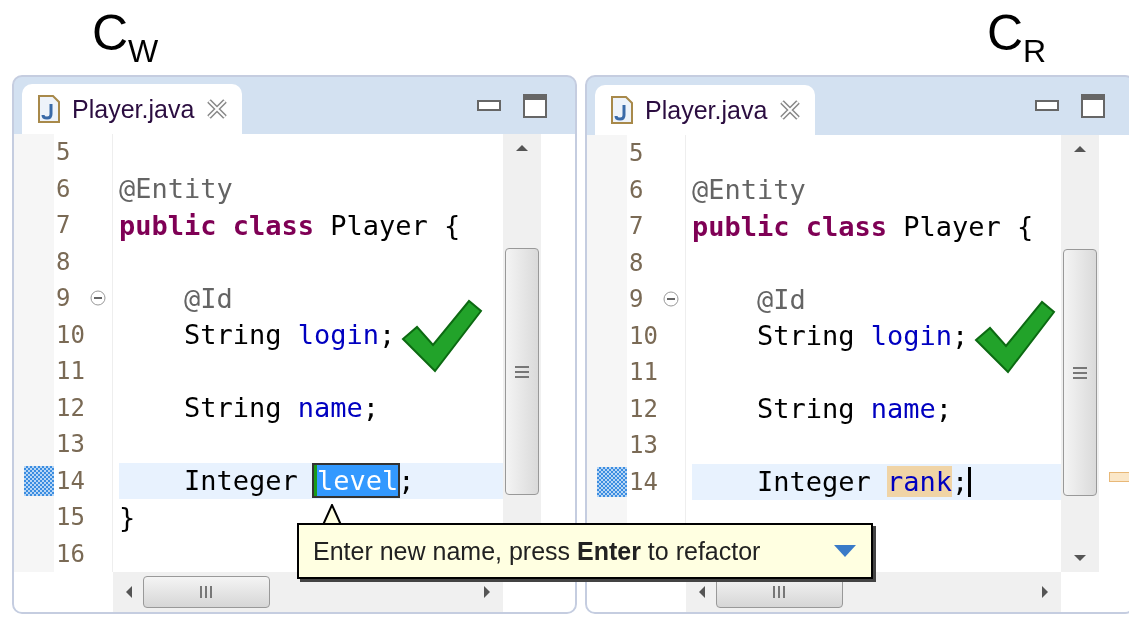 The width and height of the screenshot is (1129, 618). What do you see at coordinates (862, 482) in the screenshot?
I see `code-line: Integer rank;` at bounding box center [862, 482].